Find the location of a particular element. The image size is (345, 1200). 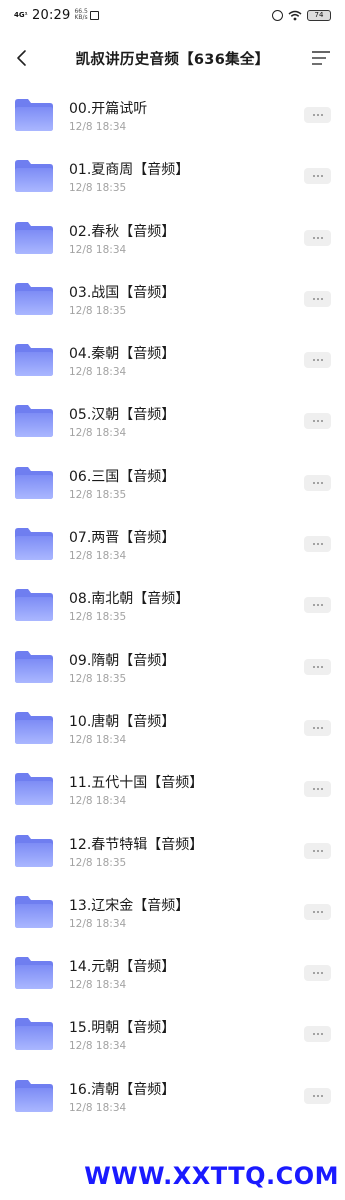

list-item: 10.唐朝【音频】 12/8 18:34 is located at coordinates (172, 728).